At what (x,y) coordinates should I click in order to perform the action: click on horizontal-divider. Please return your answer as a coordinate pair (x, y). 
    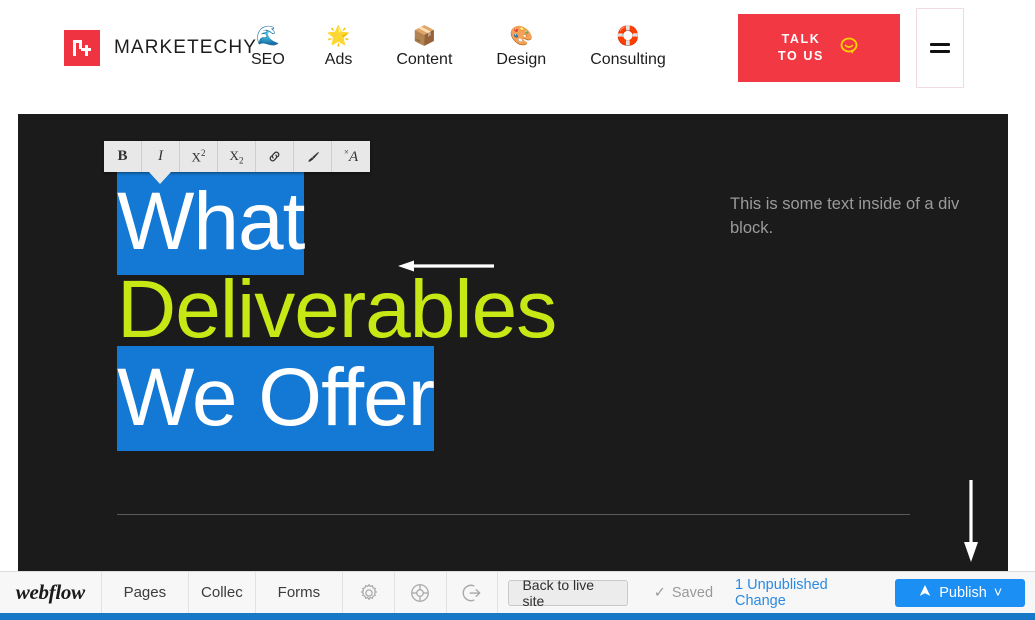
    Looking at the image, I should click on (513, 514).